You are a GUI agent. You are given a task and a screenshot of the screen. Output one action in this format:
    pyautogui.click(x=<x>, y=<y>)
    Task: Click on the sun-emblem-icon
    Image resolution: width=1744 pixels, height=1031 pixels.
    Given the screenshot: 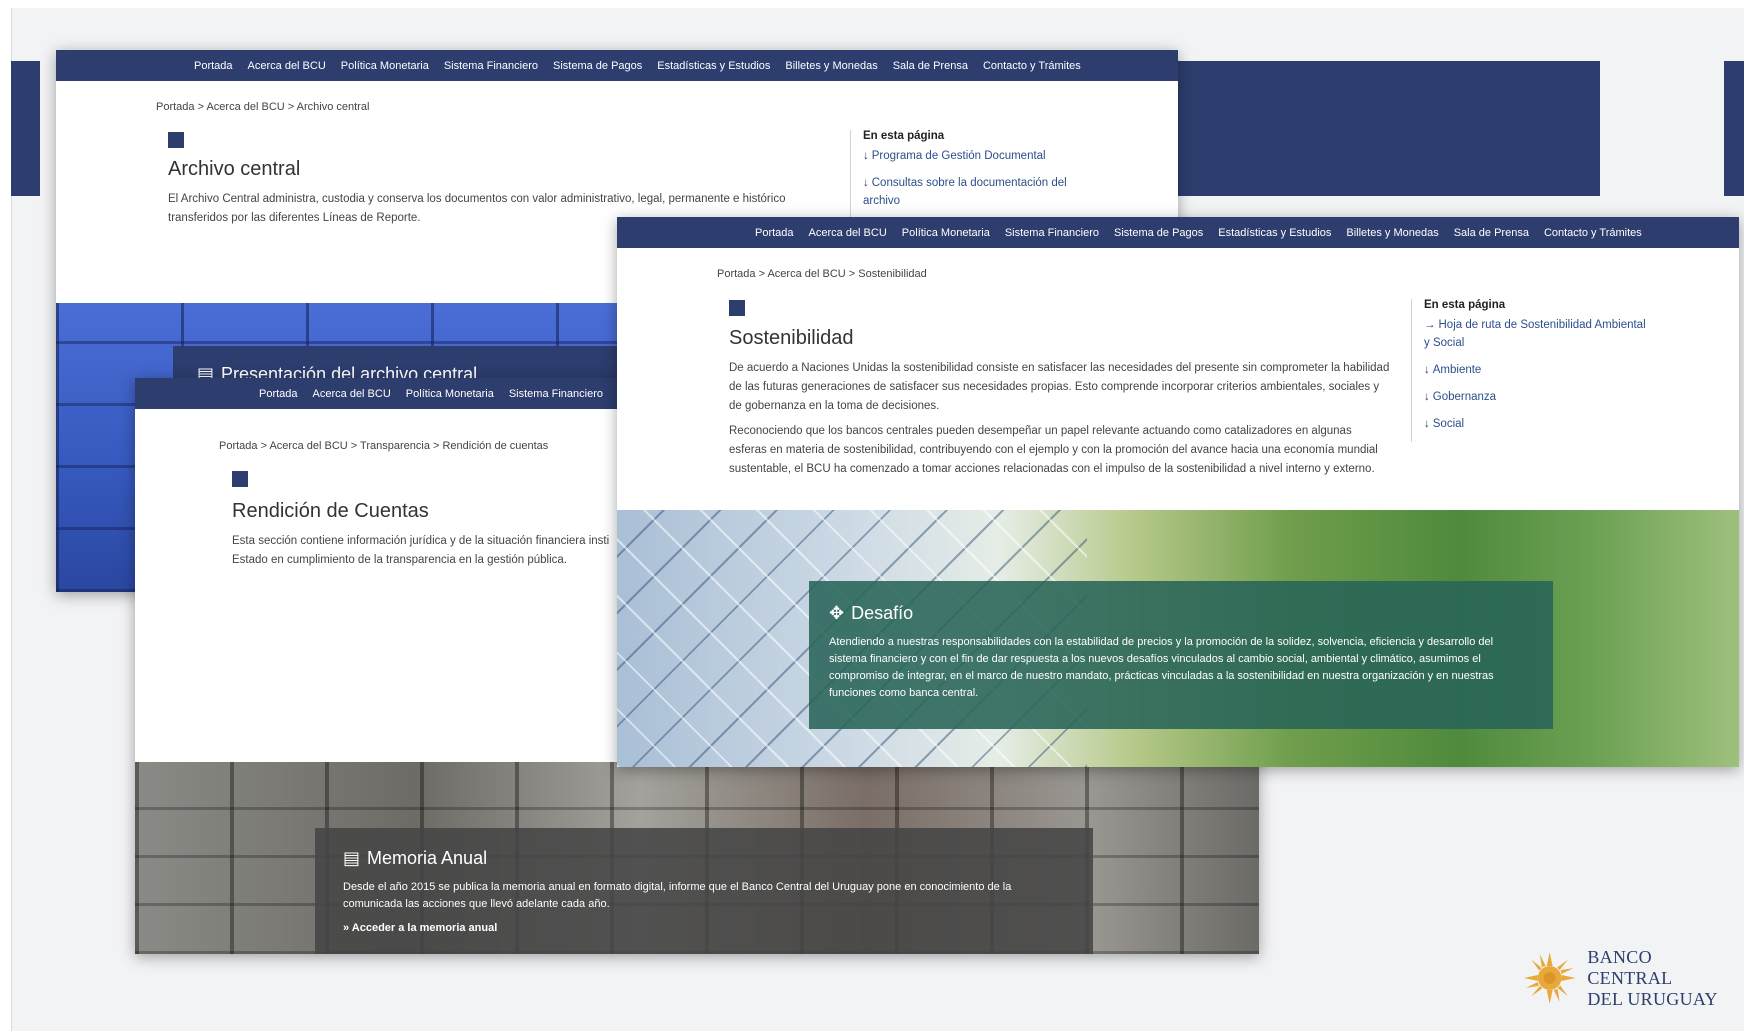 What is the action you would take?
    pyautogui.click(x=1549, y=978)
    